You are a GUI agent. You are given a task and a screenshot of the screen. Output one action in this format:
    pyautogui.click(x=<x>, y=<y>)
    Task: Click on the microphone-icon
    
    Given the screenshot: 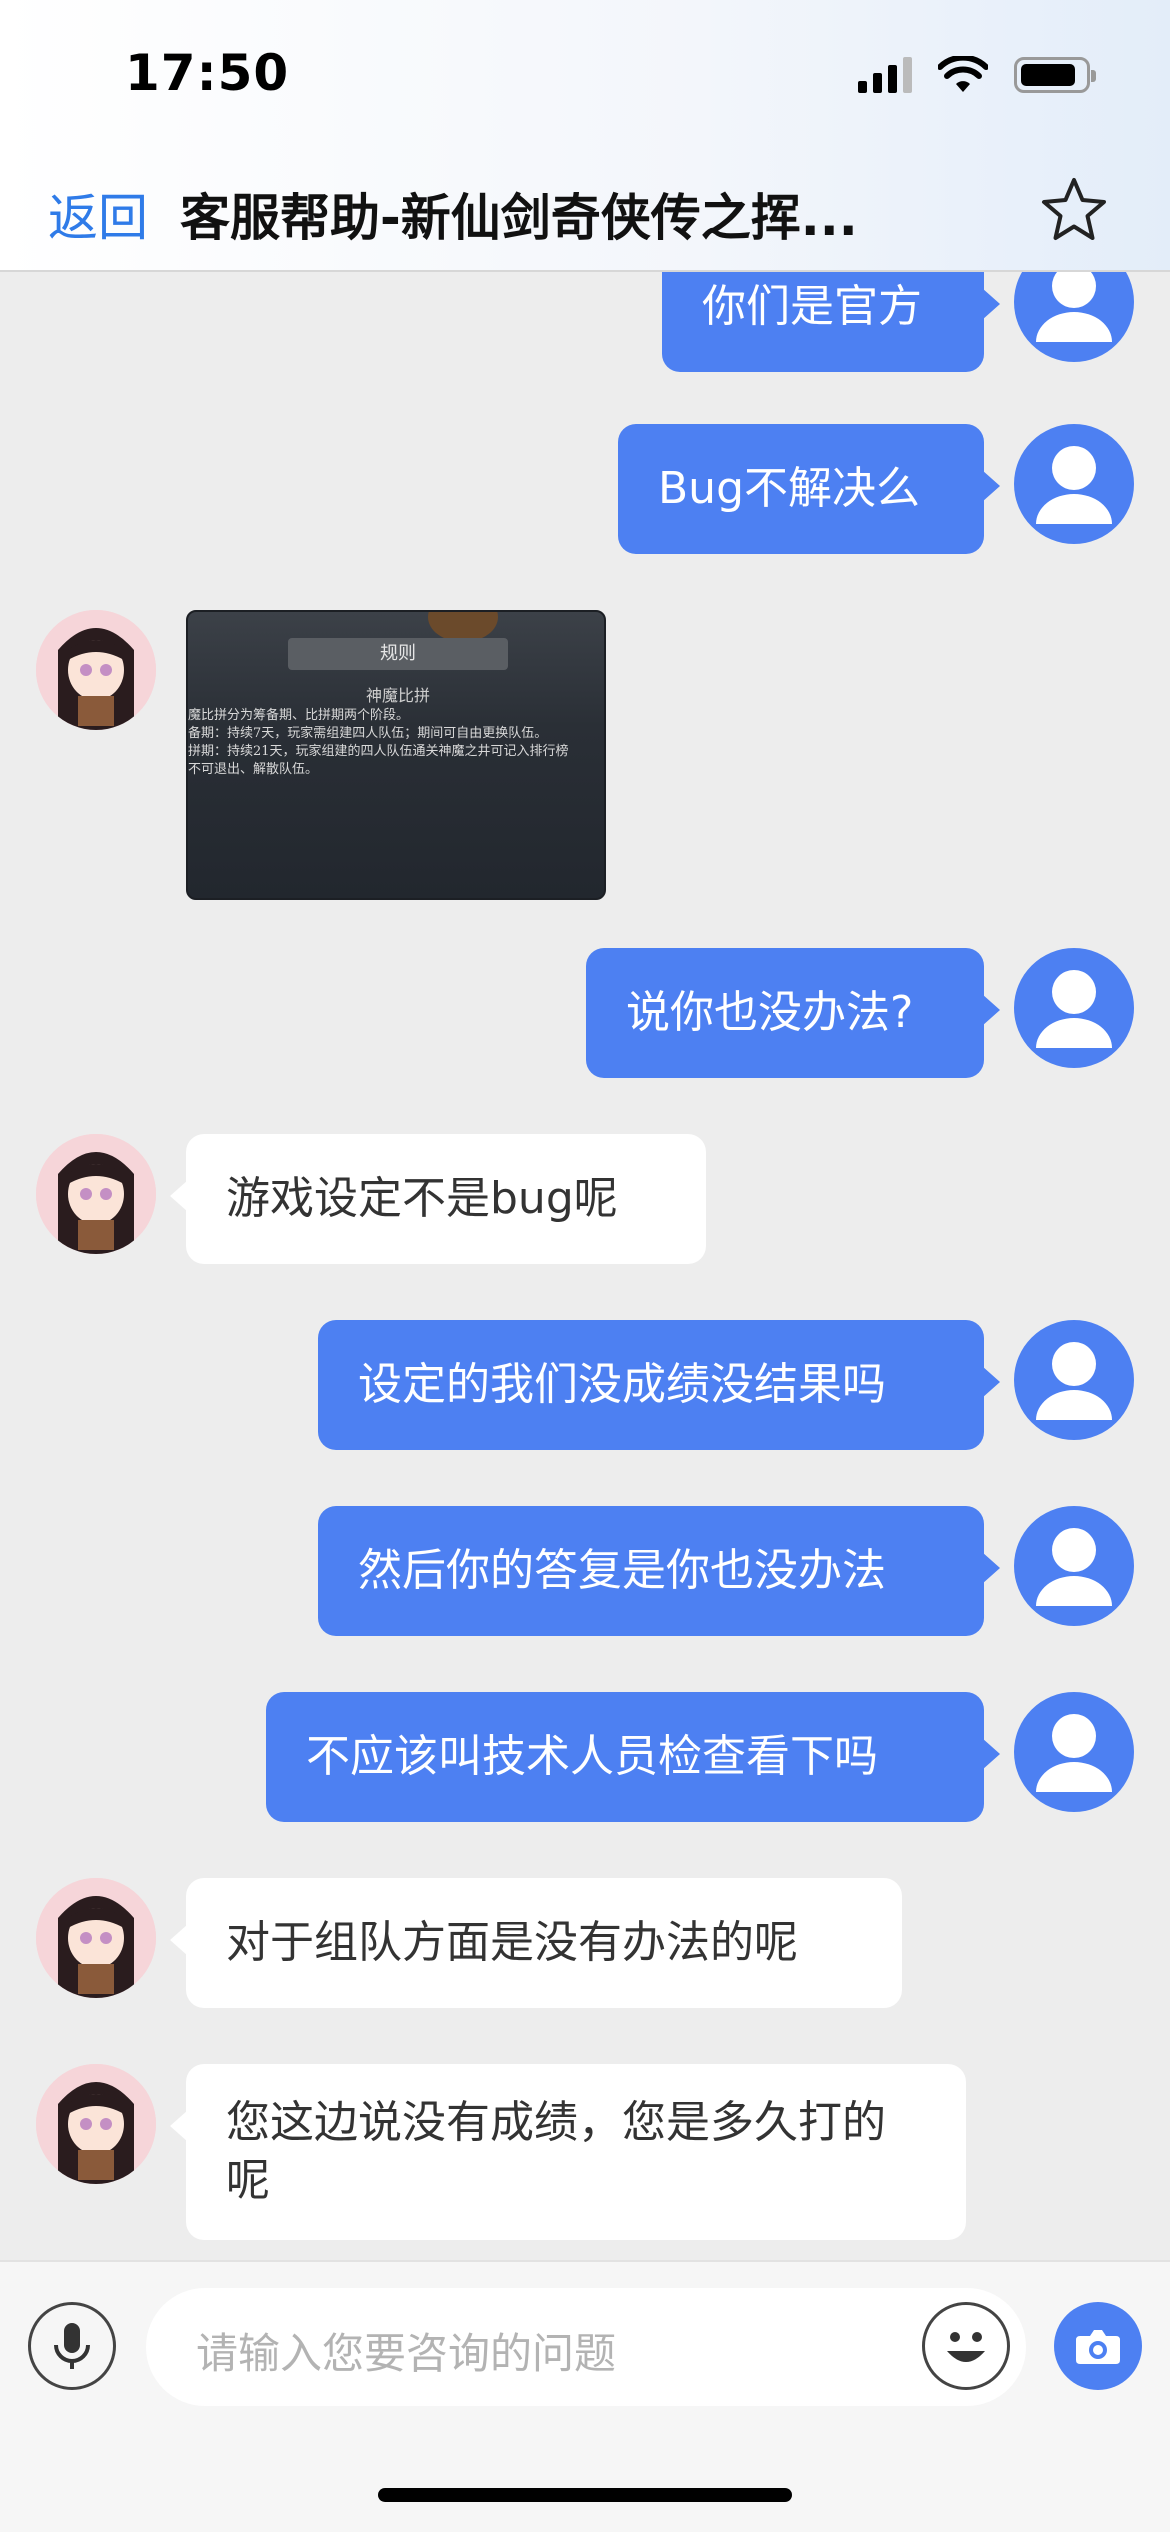 What is the action you would take?
    pyautogui.click(x=72, y=2346)
    